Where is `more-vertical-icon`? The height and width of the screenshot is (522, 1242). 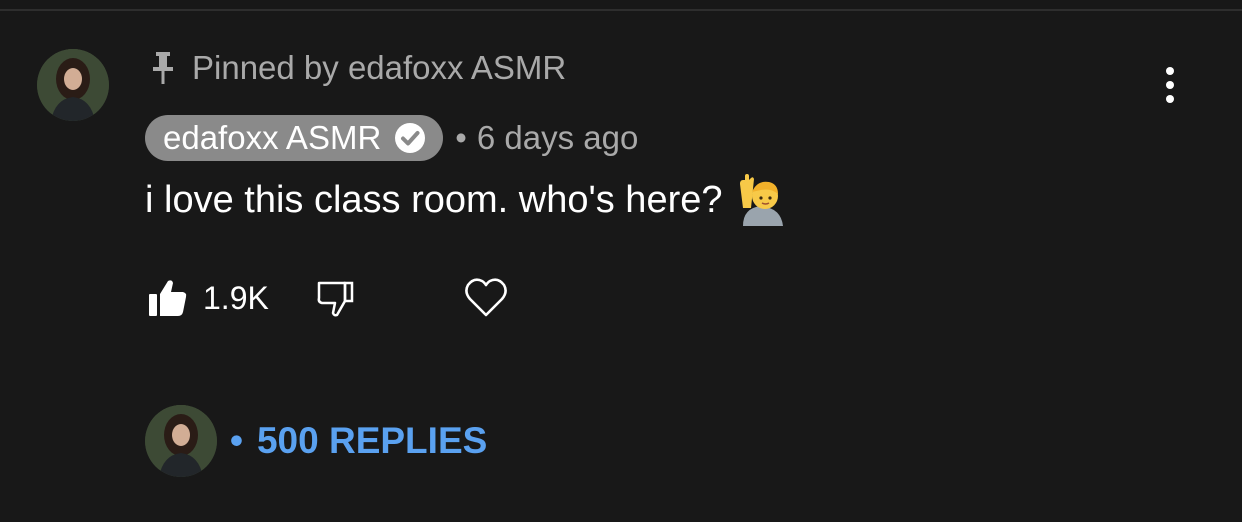 more-vertical-icon is located at coordinates (1170, 85).